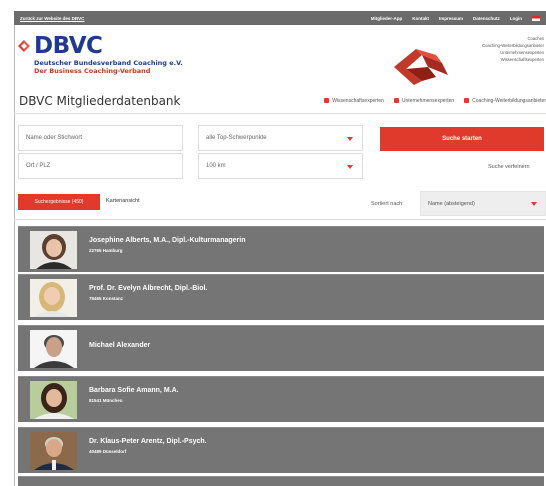 The height and width of the screenshot is (486, 546). I want to click on page-title: DBVC Mitgliederdatenbank, so click(100, 100).